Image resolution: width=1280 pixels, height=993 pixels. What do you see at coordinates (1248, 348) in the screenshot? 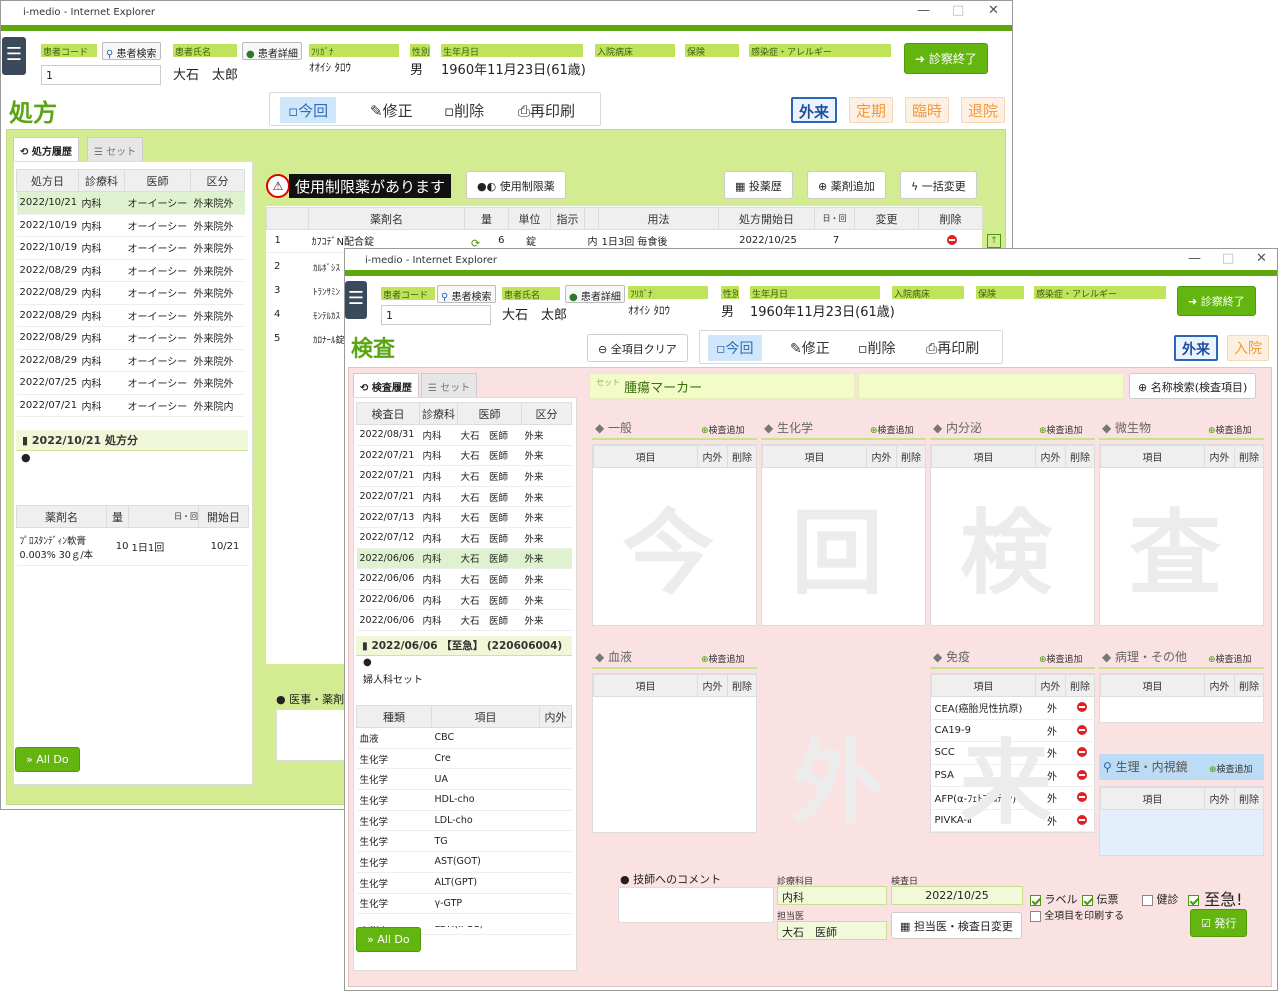
I see `mode-inpatient: 入院` at bounding box center [1248, 348].